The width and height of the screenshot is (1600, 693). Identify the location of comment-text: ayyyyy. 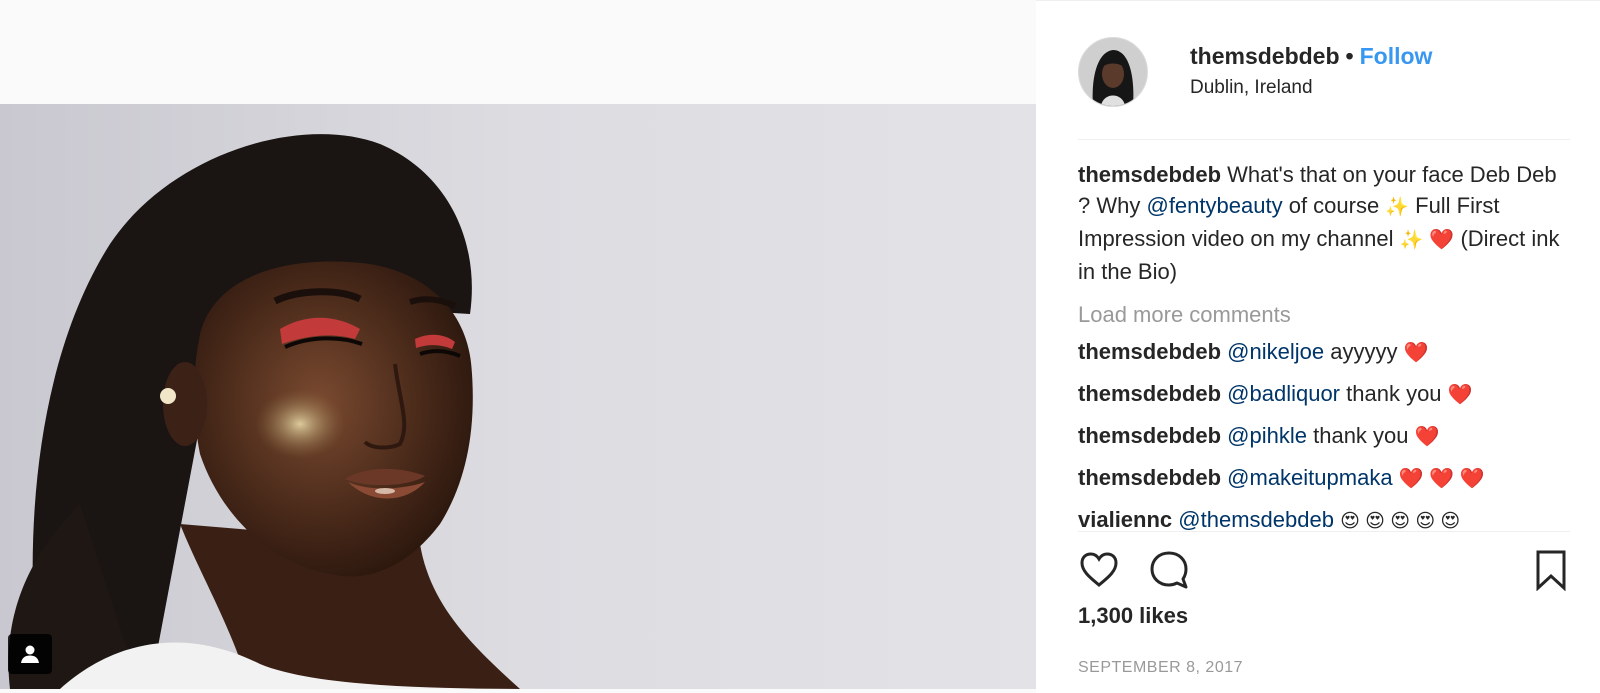
(1364, 351).